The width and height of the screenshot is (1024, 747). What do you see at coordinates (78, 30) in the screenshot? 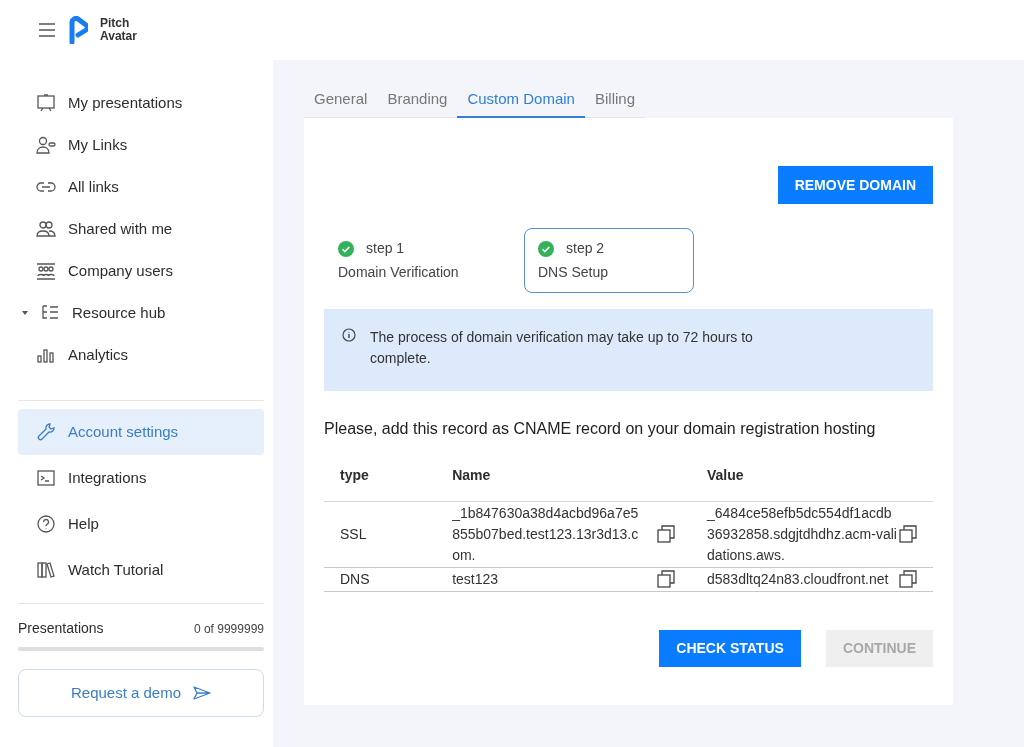
I see `logo-icon` at bounding box center [78, 30].